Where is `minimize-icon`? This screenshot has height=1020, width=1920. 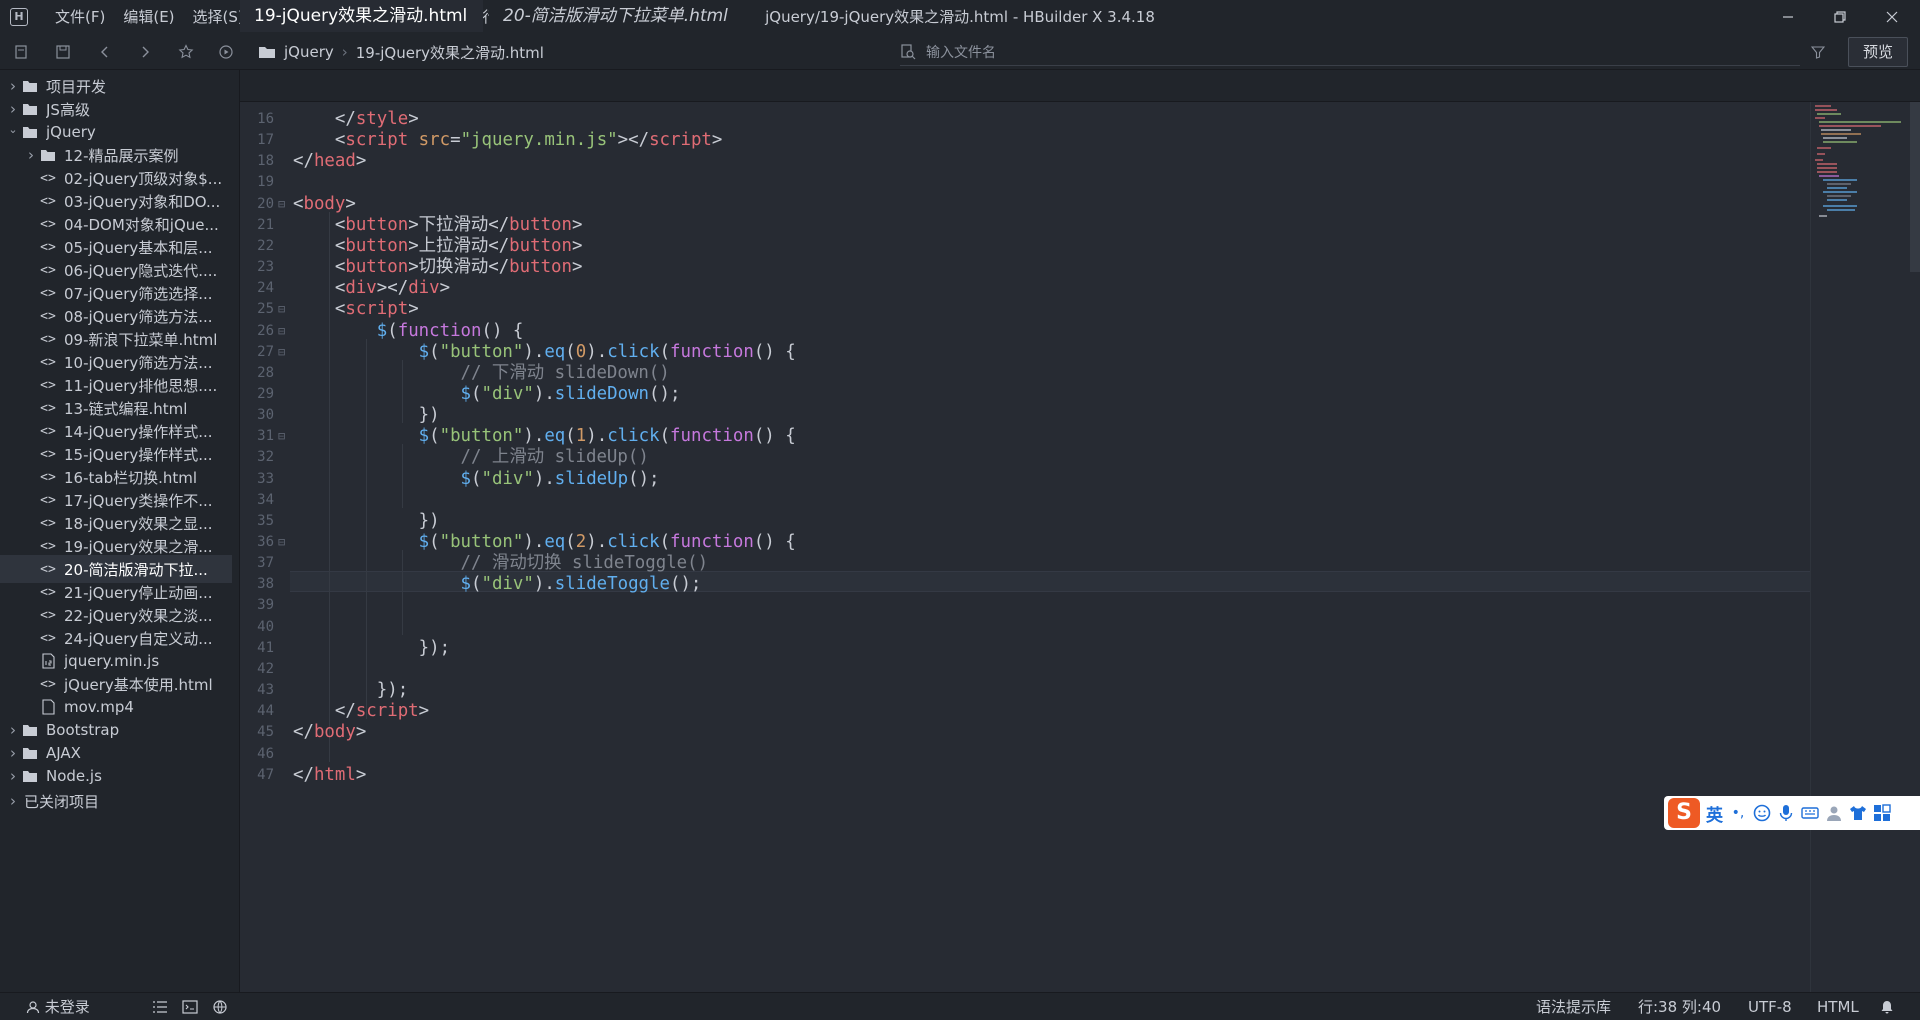 minimize-icon is located at coordinates (1788, 17).